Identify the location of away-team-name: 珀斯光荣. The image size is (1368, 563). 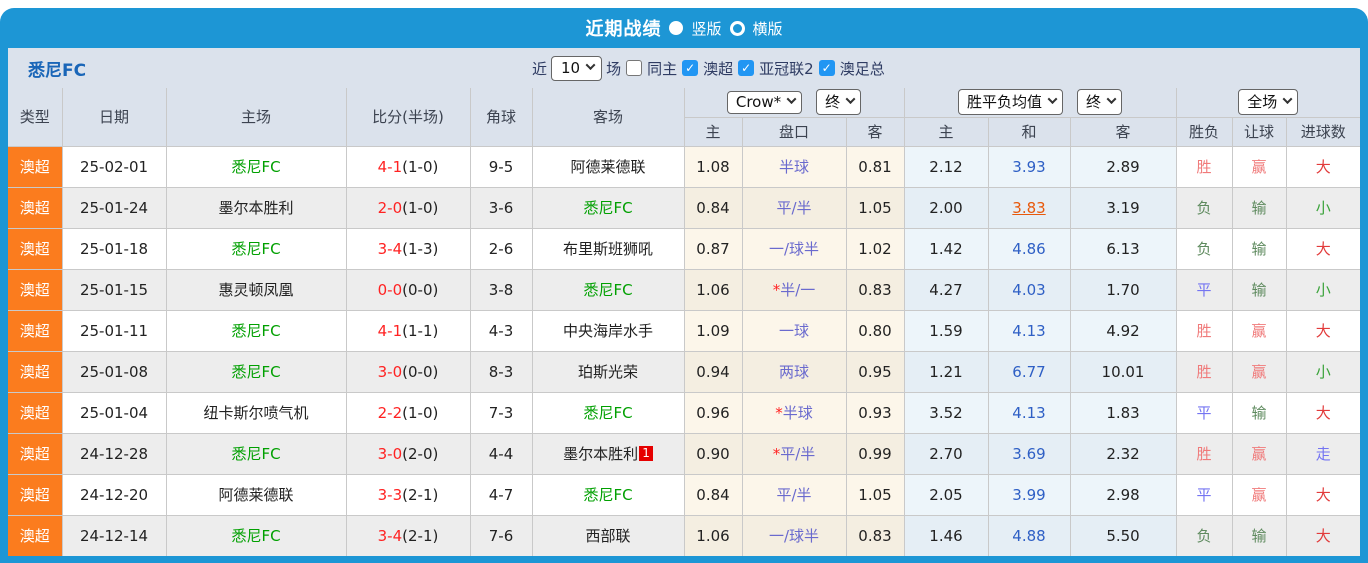
(607, 372).